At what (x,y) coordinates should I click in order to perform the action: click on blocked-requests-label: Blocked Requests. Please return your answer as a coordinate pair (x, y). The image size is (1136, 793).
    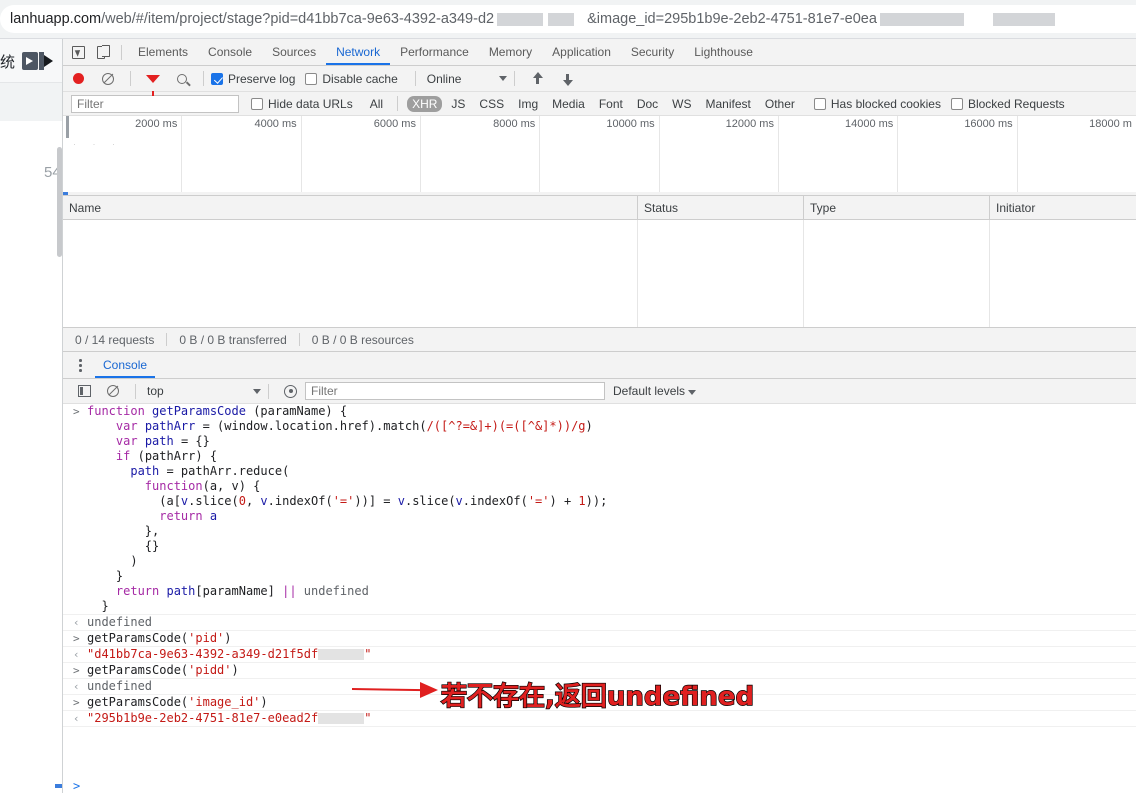
    Looking at the image, I should click on (1016, 104).